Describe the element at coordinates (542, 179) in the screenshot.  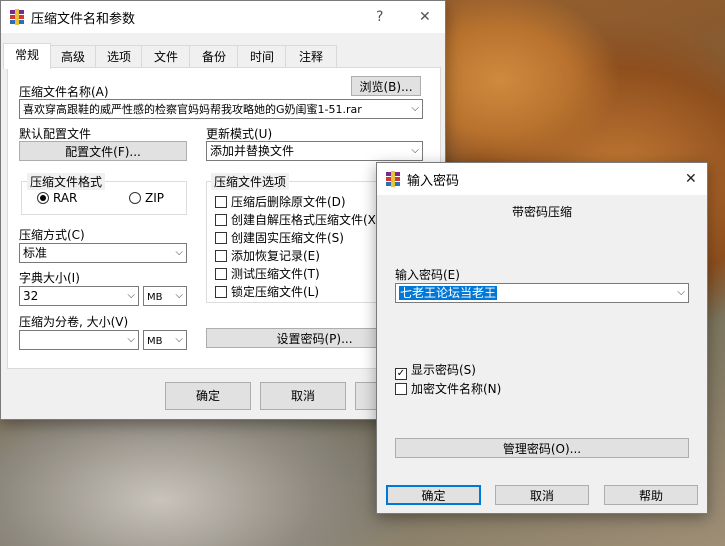
I see `password-titlebar: 输入密码` at that location.